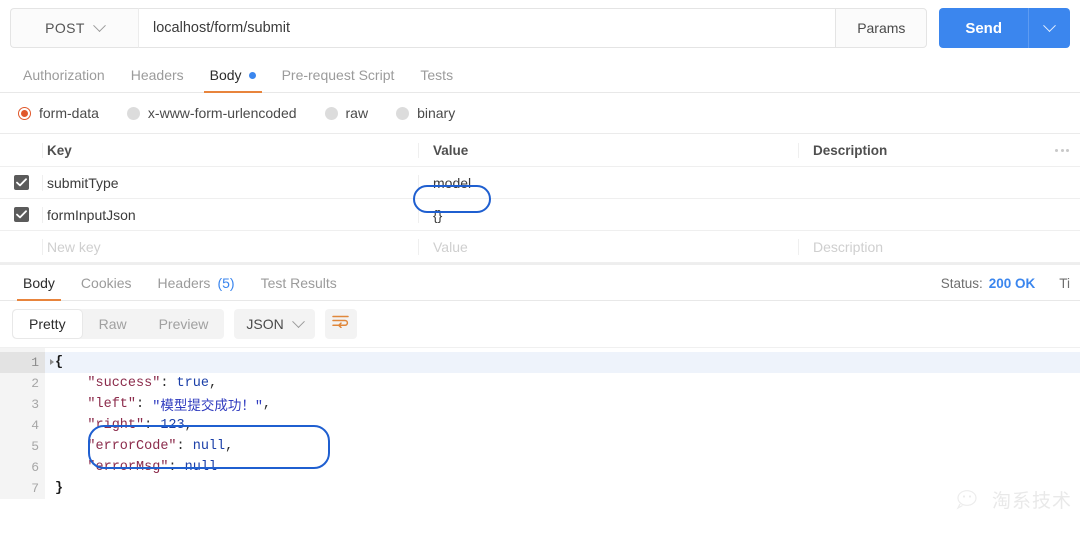 The height and width of the screenshot is (539, 1080). I want to click on code-token-atom: true, so click(192, 383).